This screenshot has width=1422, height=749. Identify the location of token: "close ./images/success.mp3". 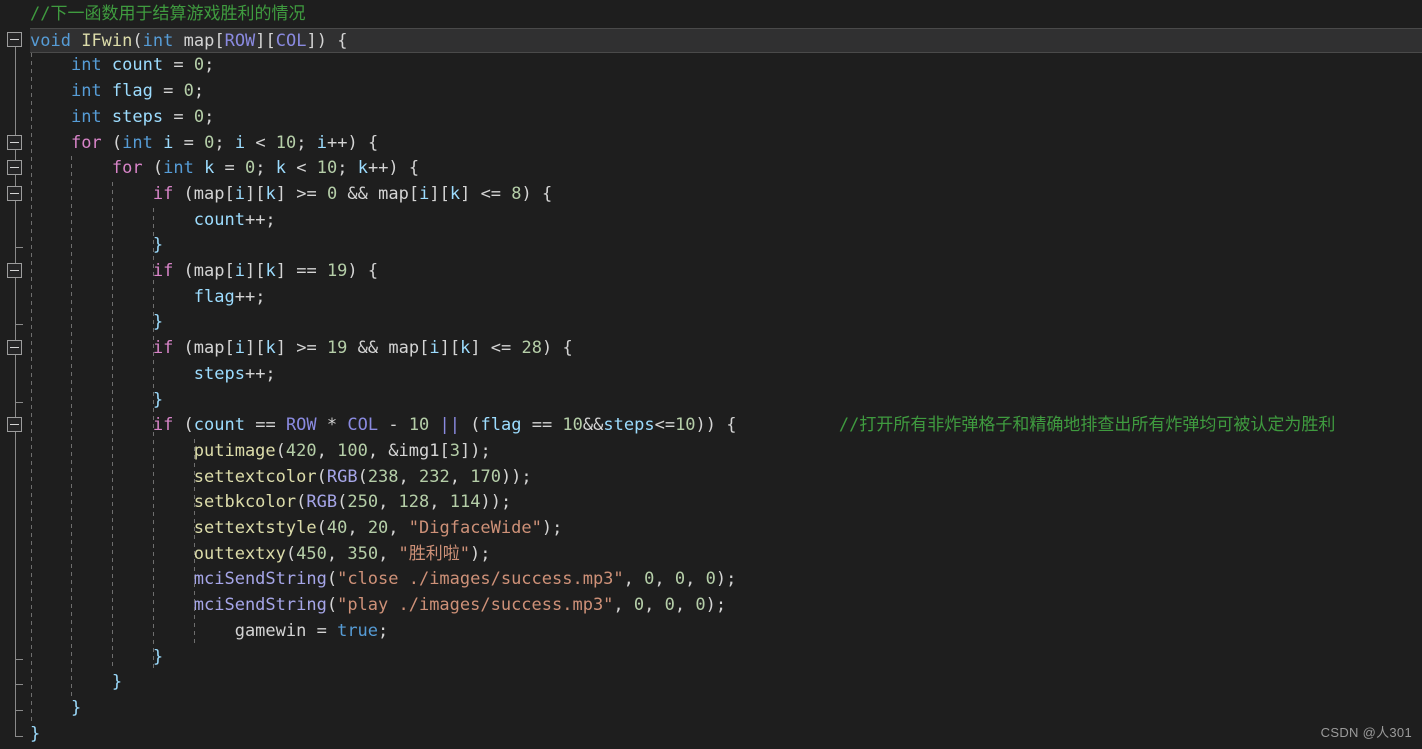
(480, 579).